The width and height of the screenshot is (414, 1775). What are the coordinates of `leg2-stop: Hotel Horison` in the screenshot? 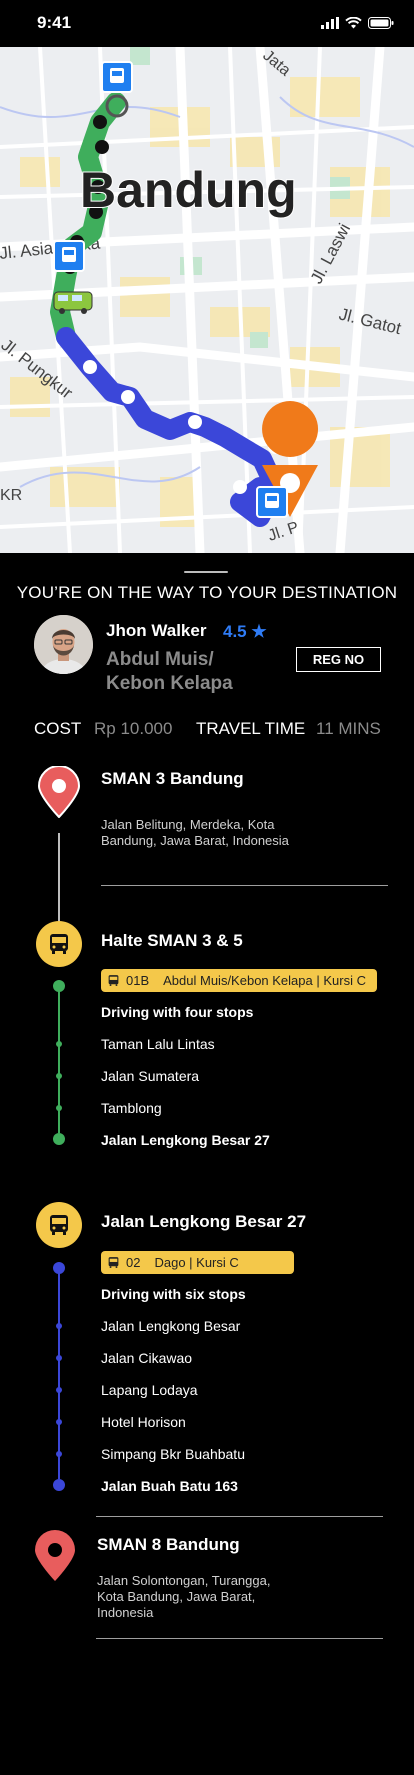 It's located at (143, 1422).